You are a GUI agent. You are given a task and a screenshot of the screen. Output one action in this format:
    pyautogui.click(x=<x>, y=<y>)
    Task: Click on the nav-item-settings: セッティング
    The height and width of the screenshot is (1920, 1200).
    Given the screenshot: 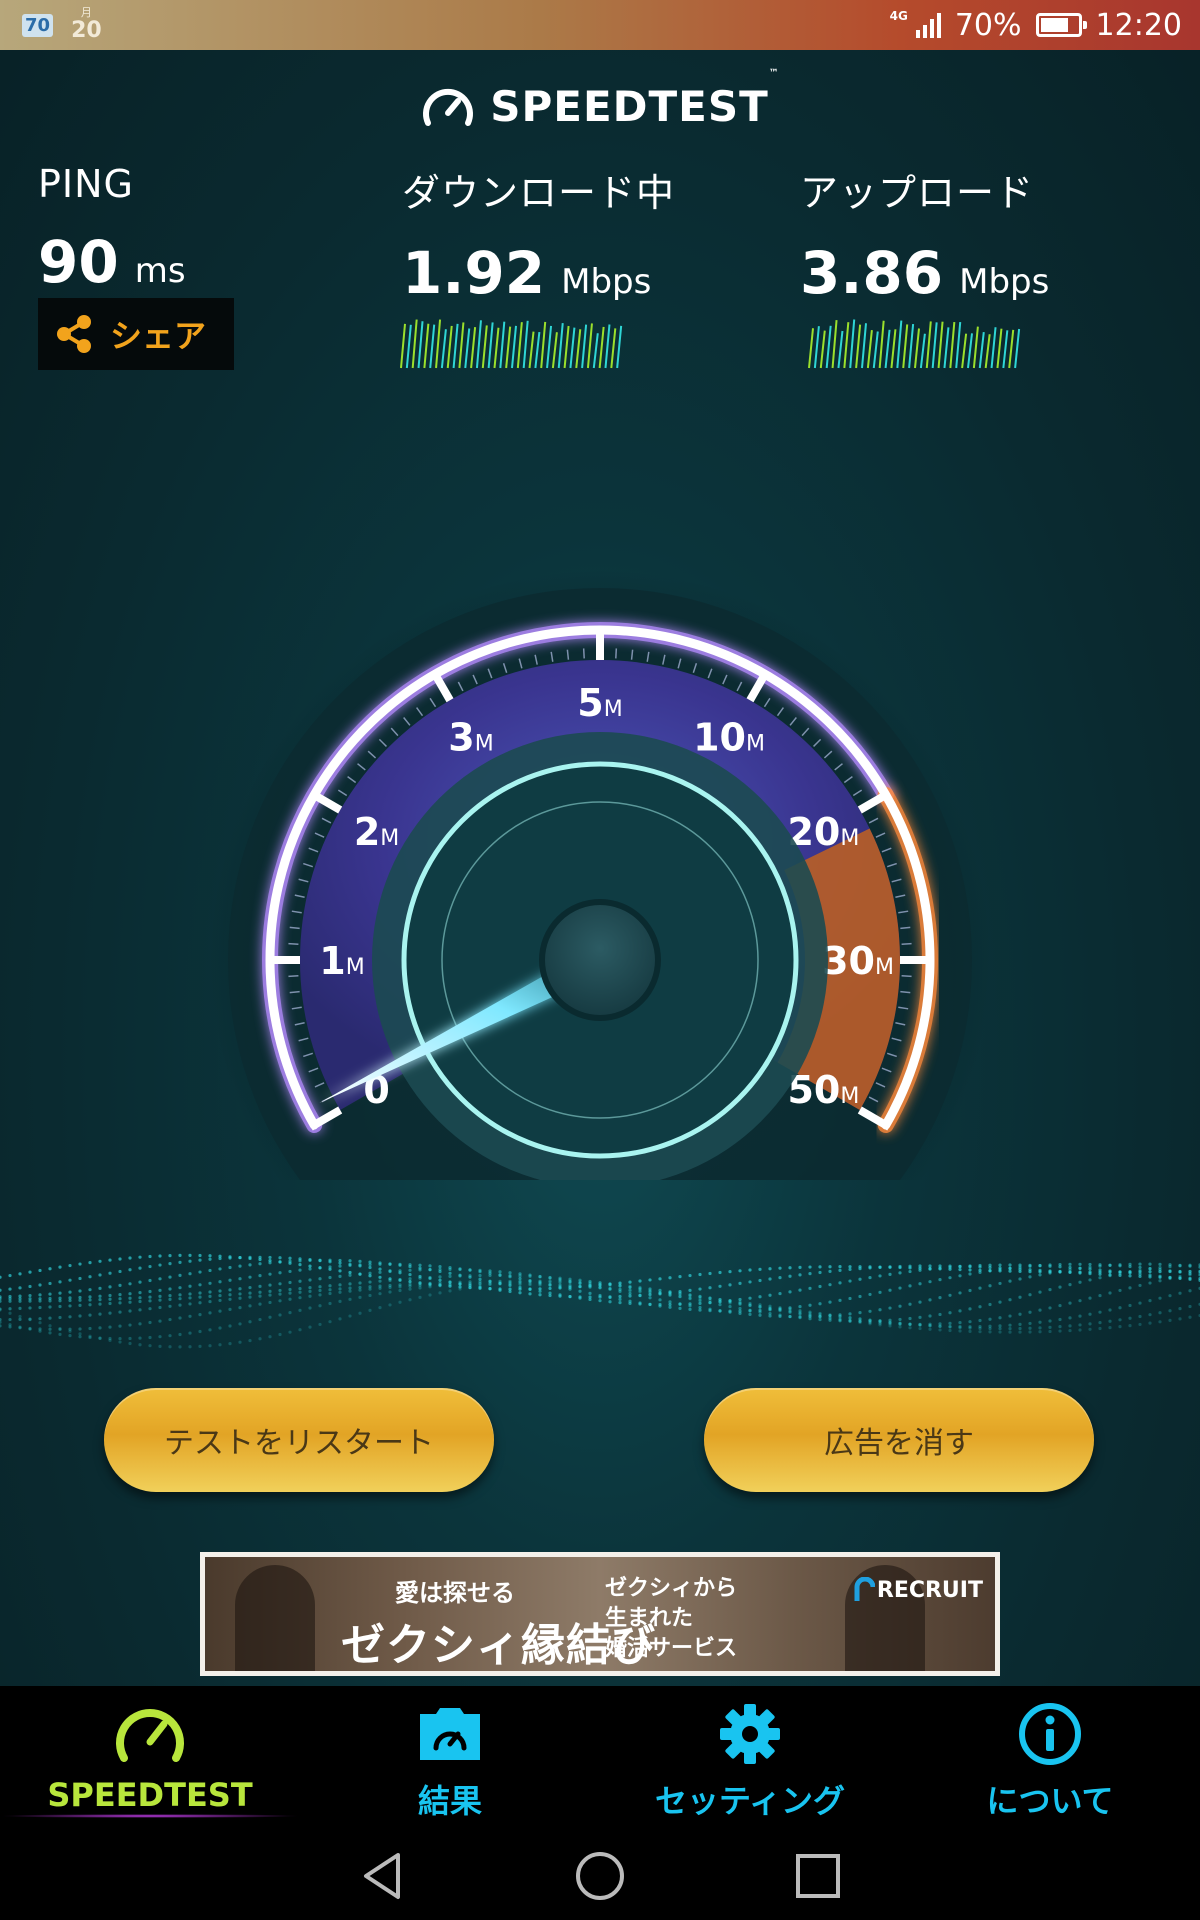 What is the action you would take?
    pyautogui.click(x=750, y=1759)
    